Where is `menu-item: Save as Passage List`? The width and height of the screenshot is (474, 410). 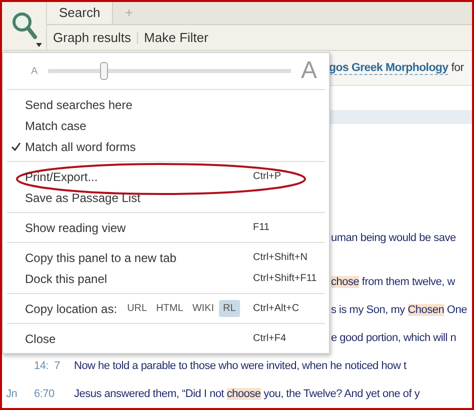
menu-item: Save as Passage List is located at coordinates (166, 197).